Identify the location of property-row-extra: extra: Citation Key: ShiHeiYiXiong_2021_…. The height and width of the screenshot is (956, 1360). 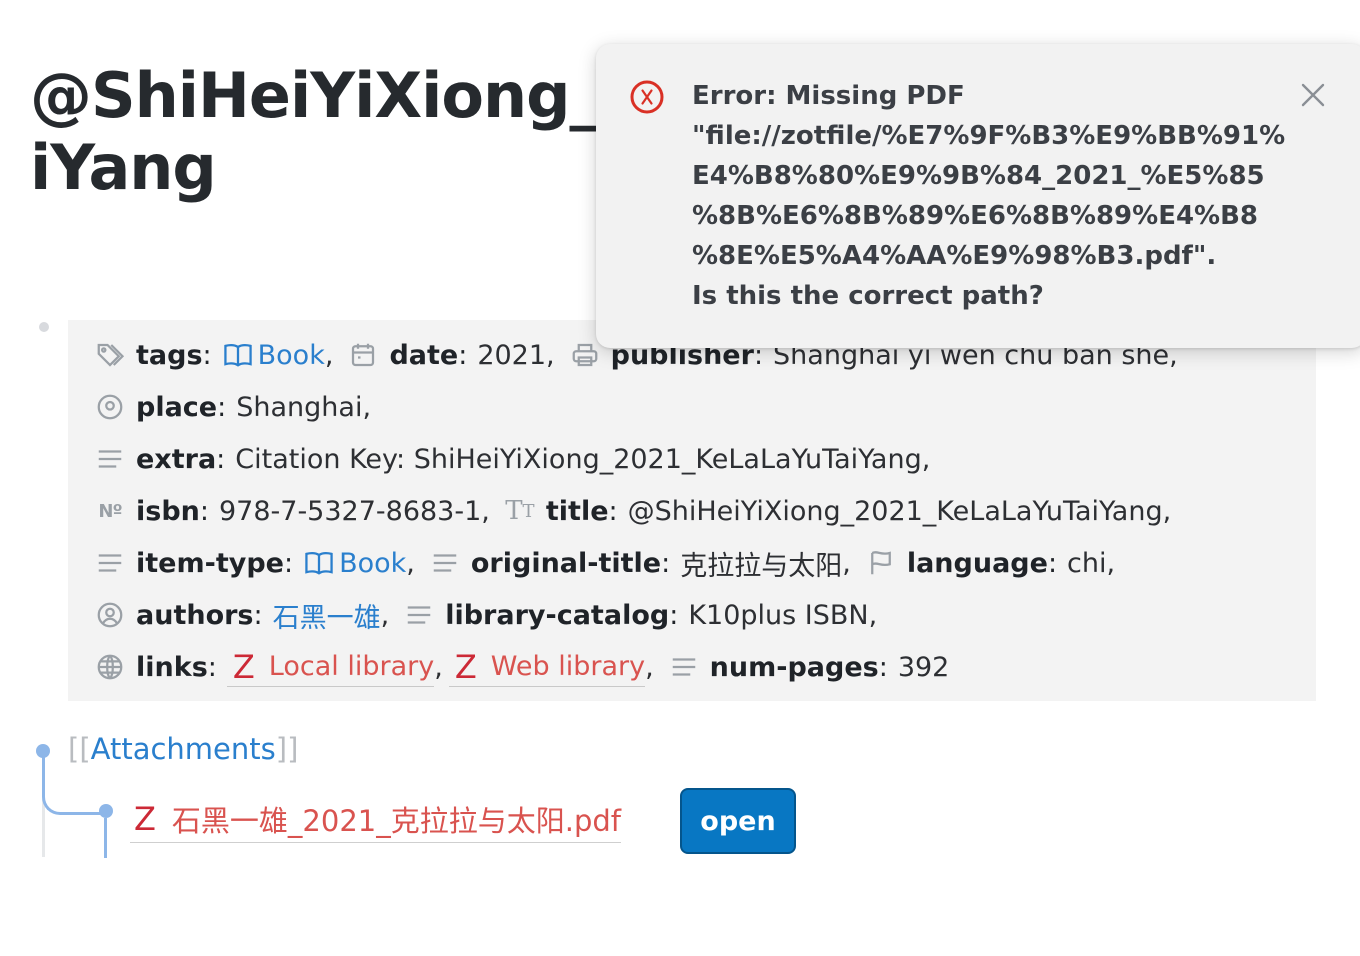
(519, 459).